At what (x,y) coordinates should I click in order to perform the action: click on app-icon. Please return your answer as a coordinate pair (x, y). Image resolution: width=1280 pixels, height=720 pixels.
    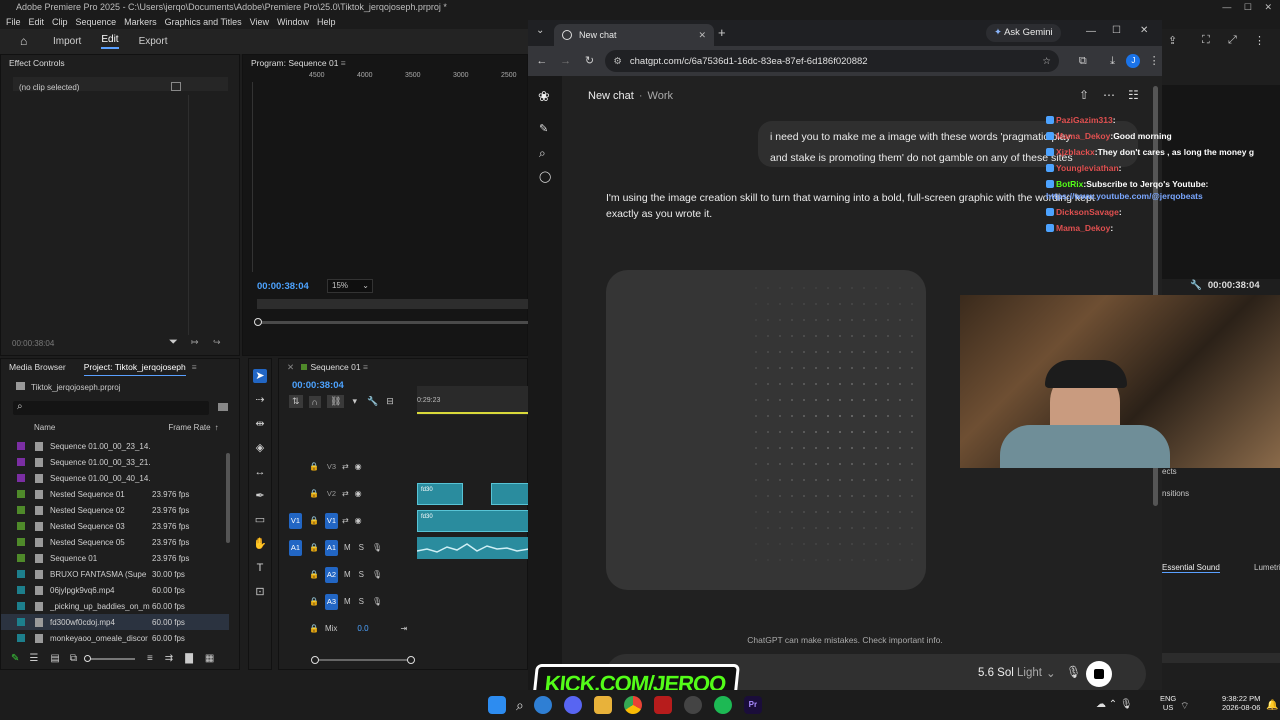
    Looking at the image, I should click on (692, 705).